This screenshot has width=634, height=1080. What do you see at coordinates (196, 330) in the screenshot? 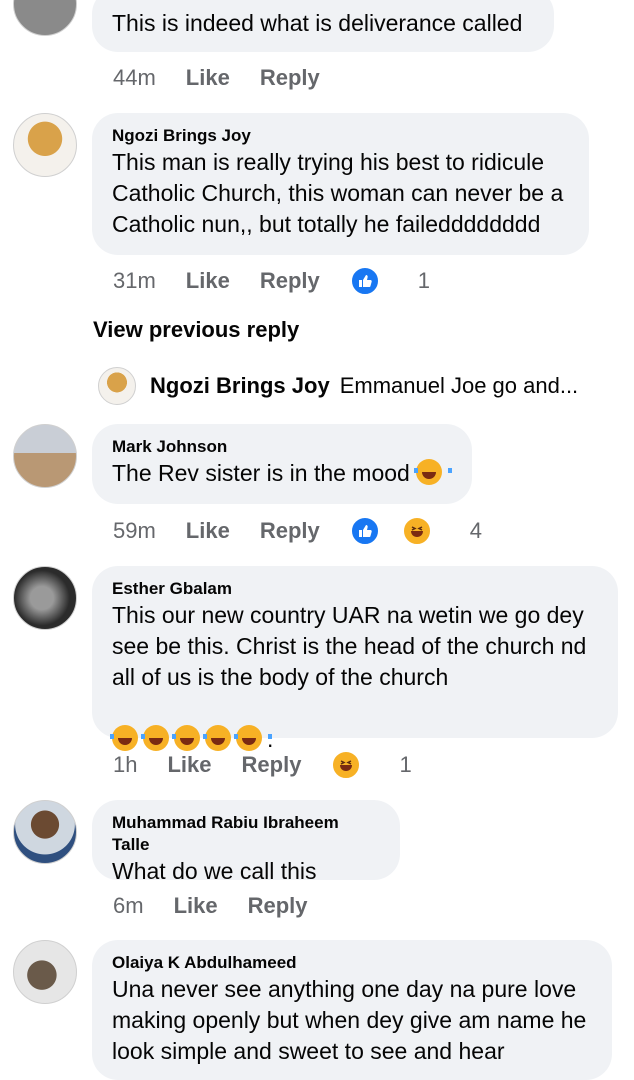
I see `view-previous-reply-link: View previous reply` at bounding box center [196, 330].